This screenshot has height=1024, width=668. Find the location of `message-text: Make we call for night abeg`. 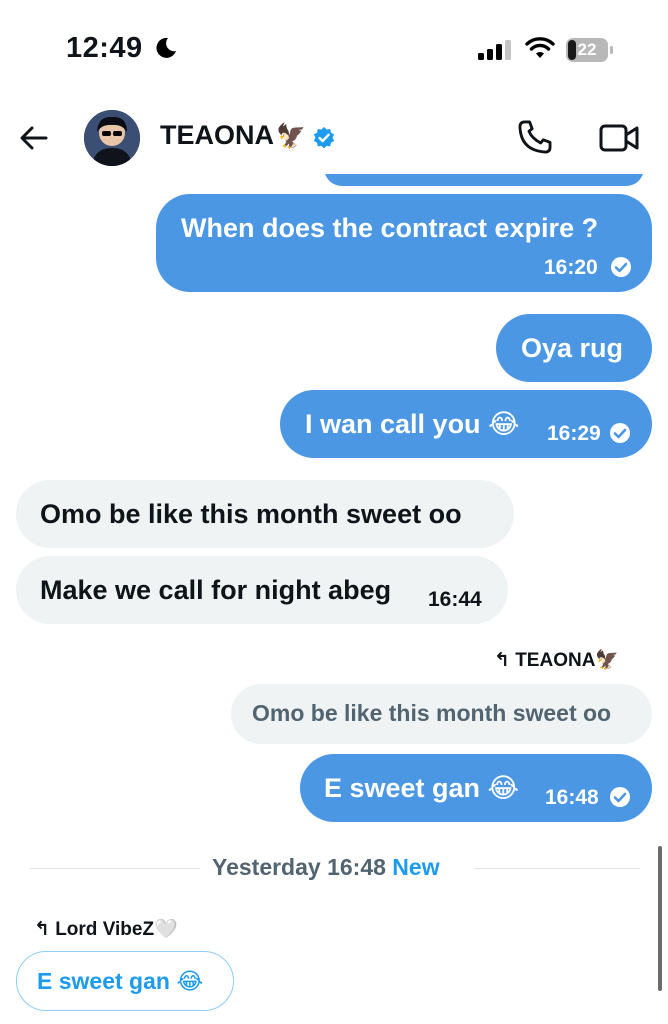

message-text: Make we call for night abeg is located at coordinates (216, 590).